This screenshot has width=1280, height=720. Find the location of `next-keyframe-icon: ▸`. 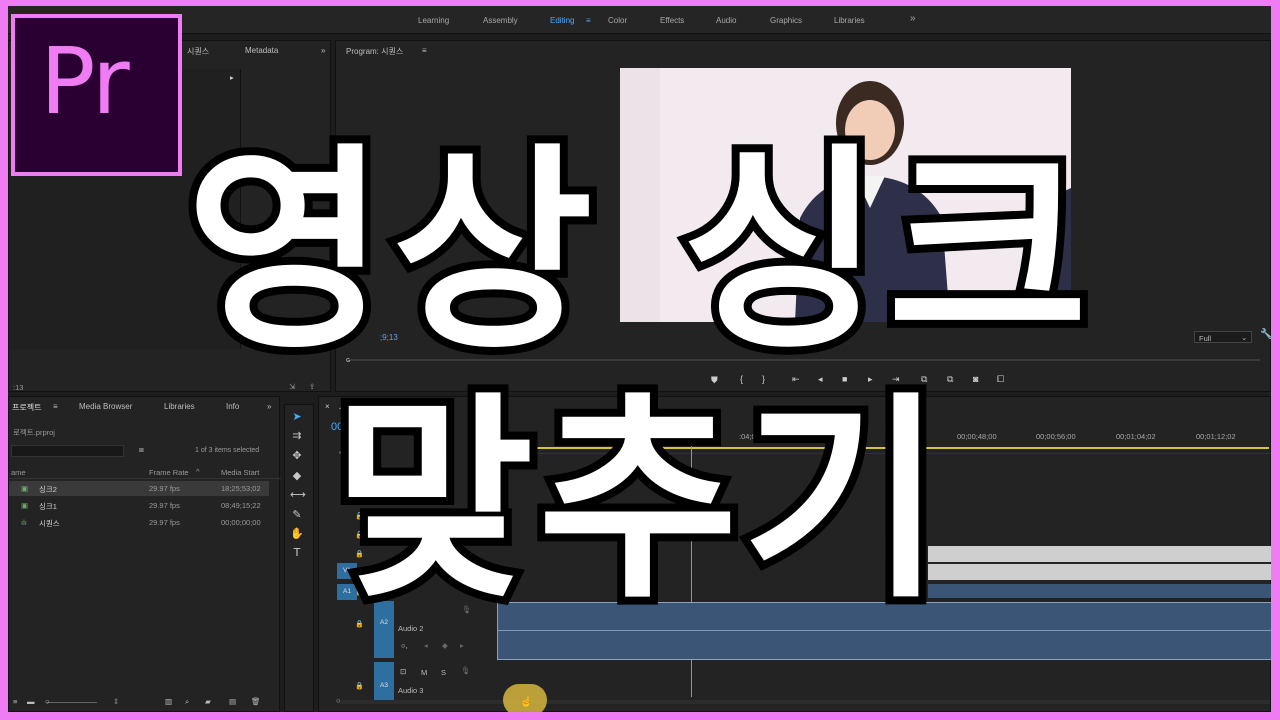

next-keyframe-icon: ▸ is located at coordinates (462, 645).